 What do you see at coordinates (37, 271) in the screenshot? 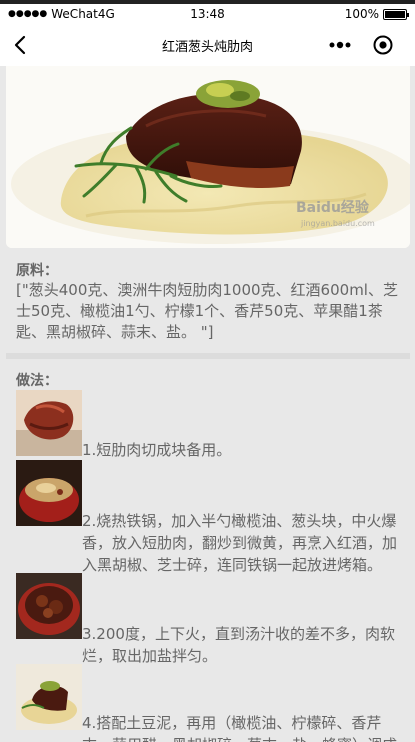
I see `ingredients-label: 原料：` at bounding box center [37, 271].